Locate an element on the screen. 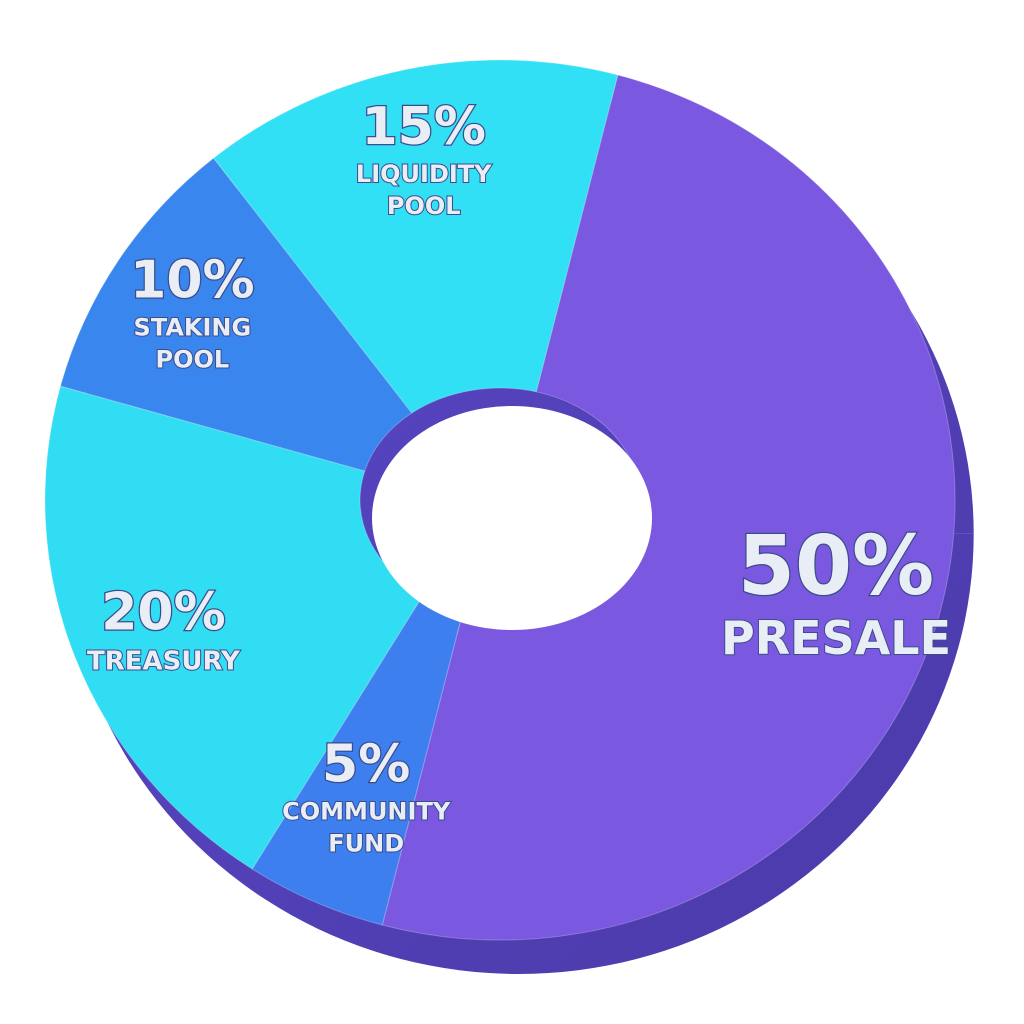  donut-hole is located at coordinates (512, 518).